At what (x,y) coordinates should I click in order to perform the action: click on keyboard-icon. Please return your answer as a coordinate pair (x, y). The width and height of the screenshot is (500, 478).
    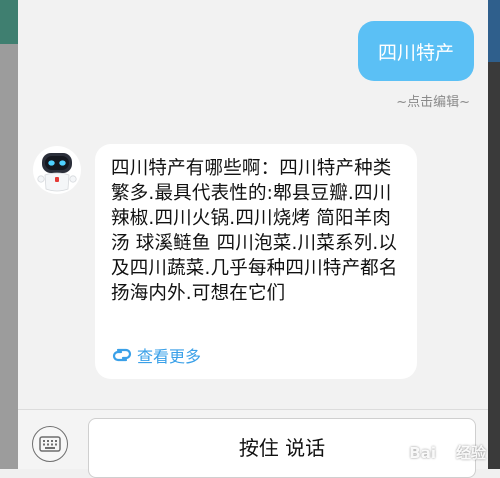
    Looking at the image, I should click on (50, 444).